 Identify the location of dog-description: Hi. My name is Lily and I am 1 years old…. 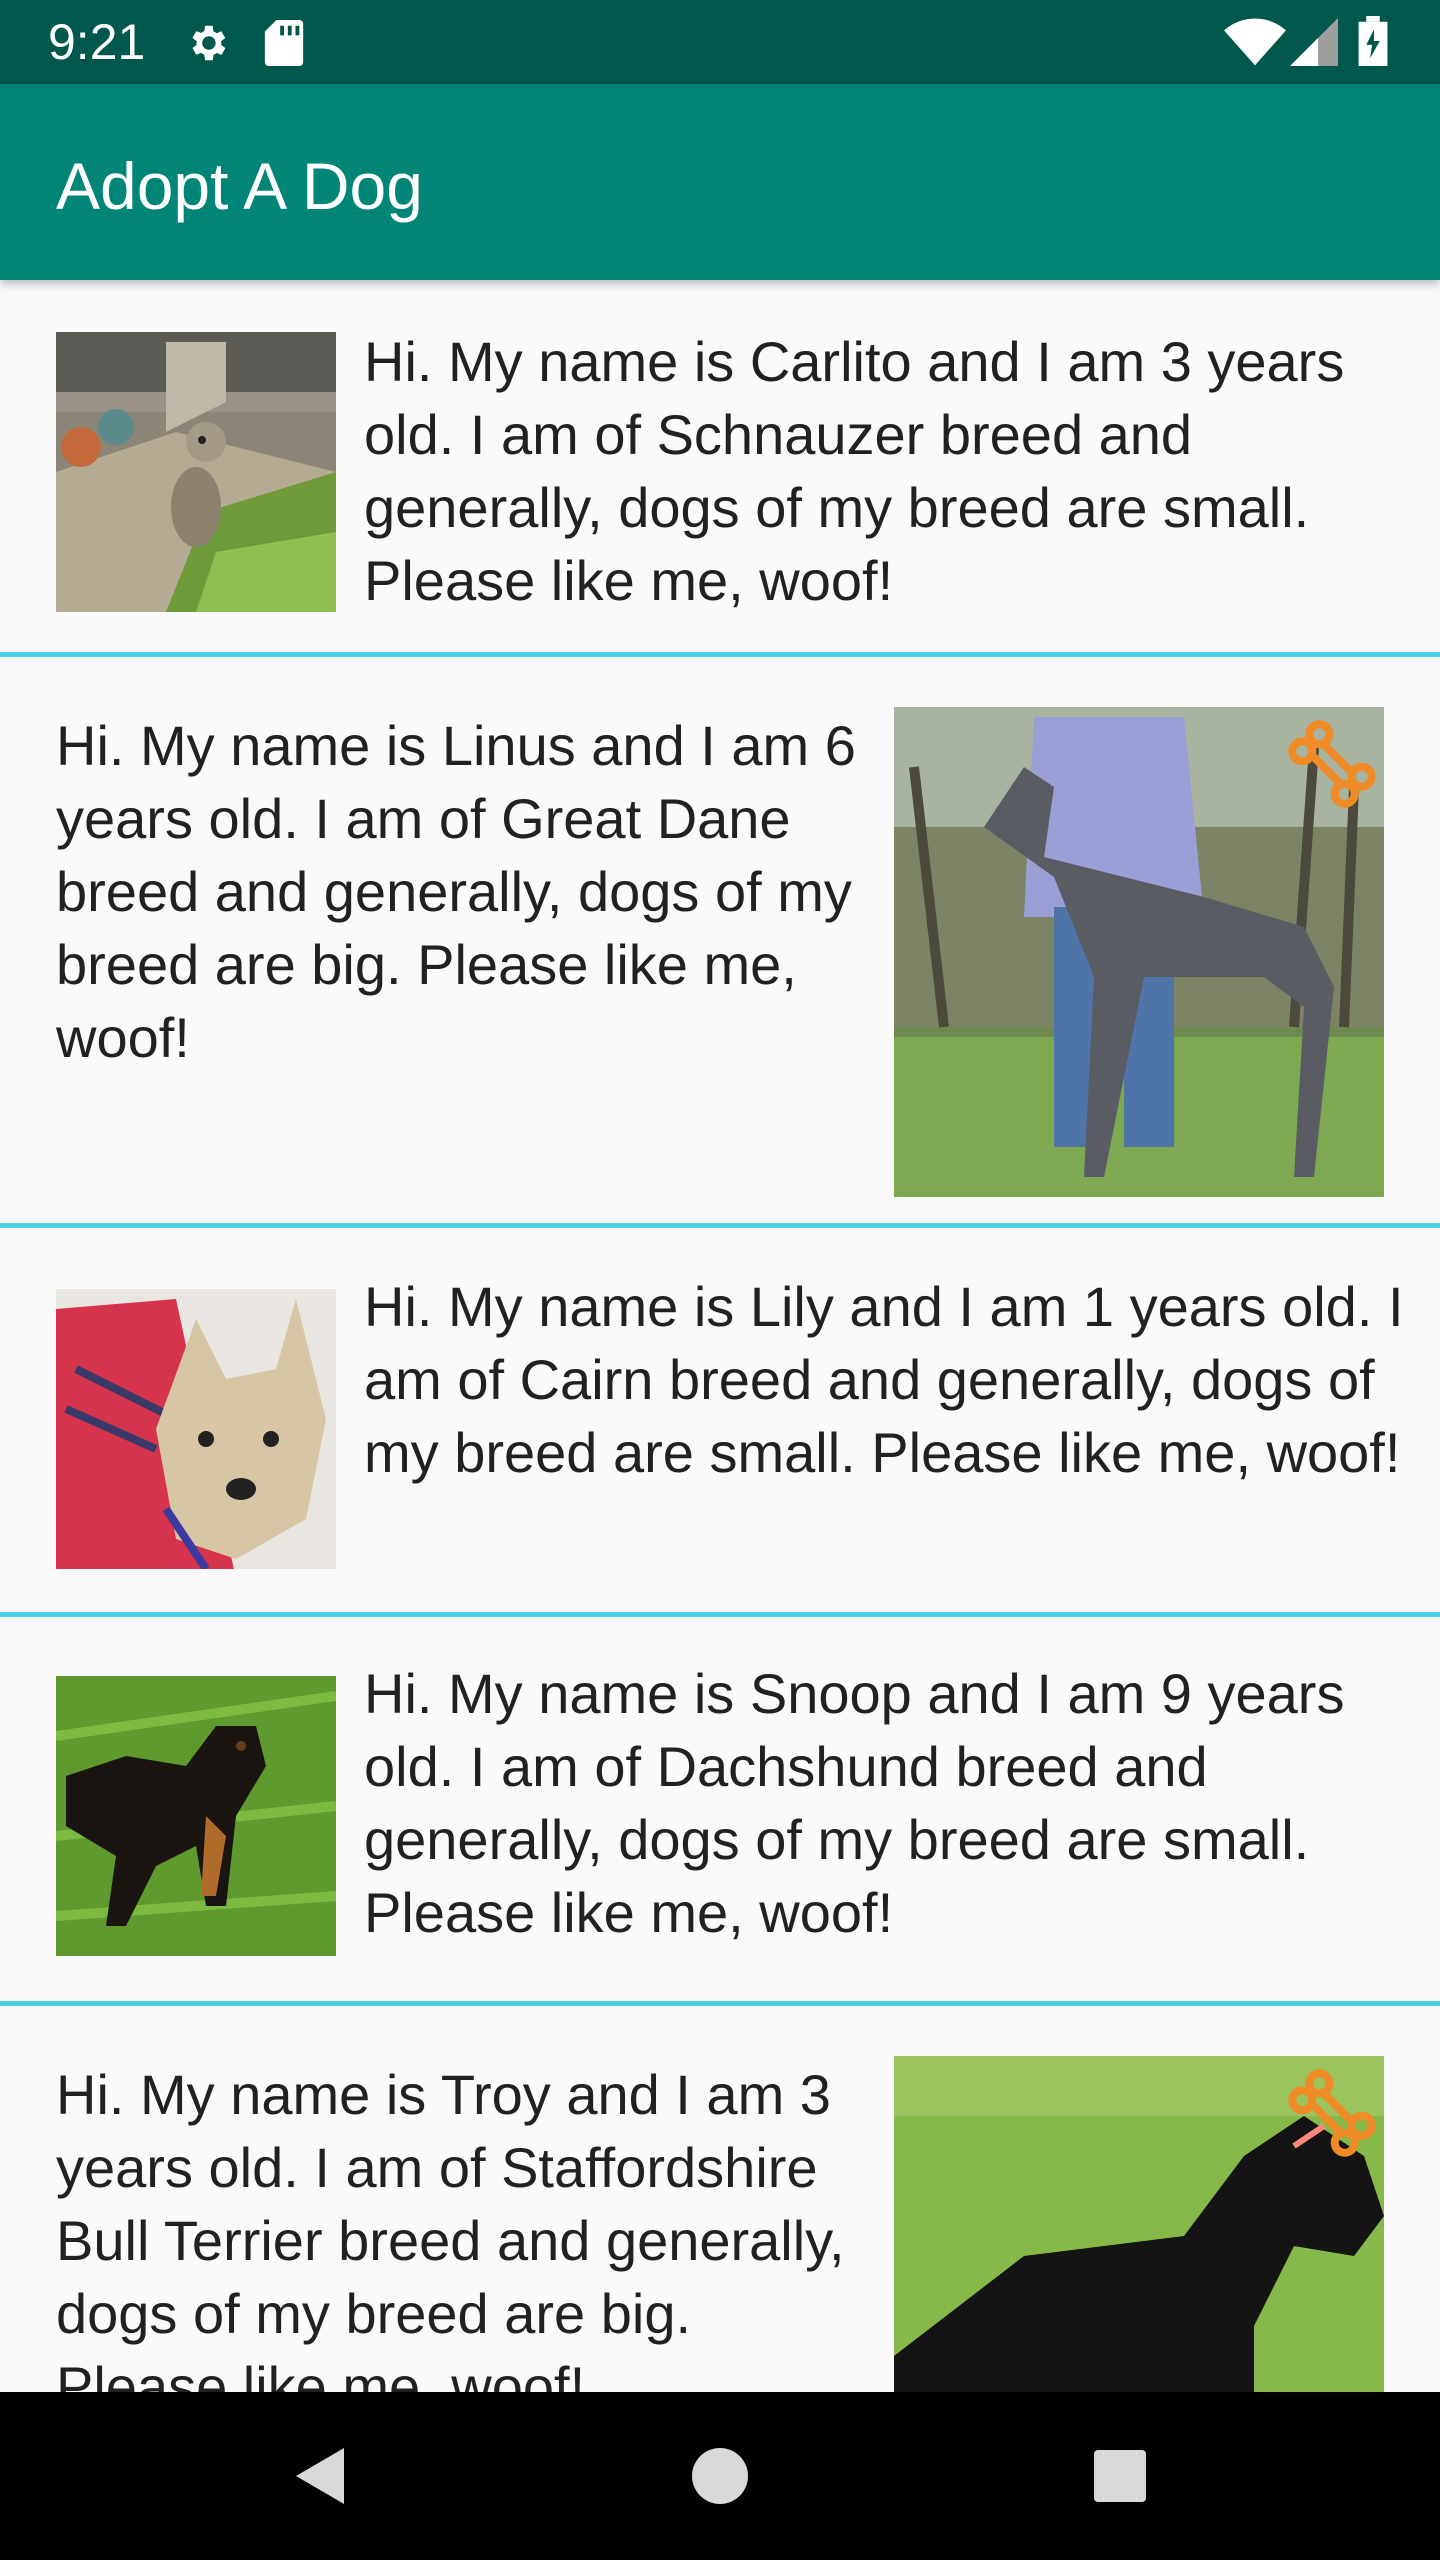
(884, 1379).